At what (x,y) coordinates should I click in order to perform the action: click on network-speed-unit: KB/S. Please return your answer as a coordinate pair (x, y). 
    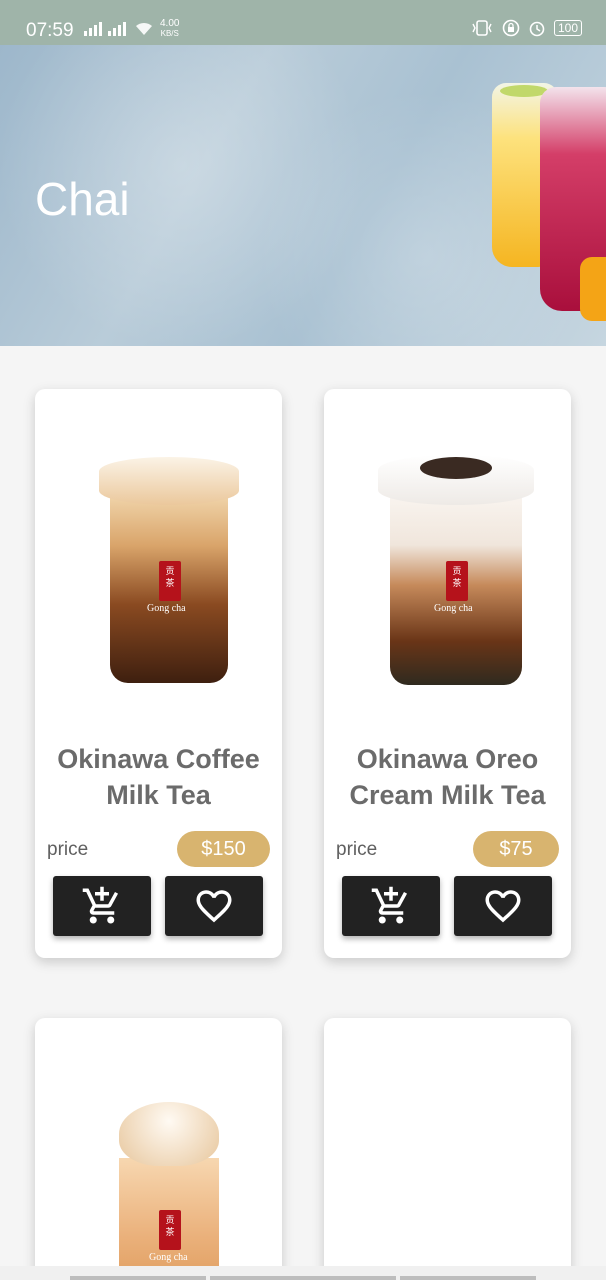
    Looking at the image, I should click on (169, 33).